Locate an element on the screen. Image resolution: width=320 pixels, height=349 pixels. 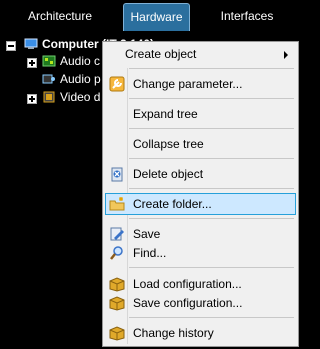
tab-hardware: Hardware is located at coordinates (156, 17).